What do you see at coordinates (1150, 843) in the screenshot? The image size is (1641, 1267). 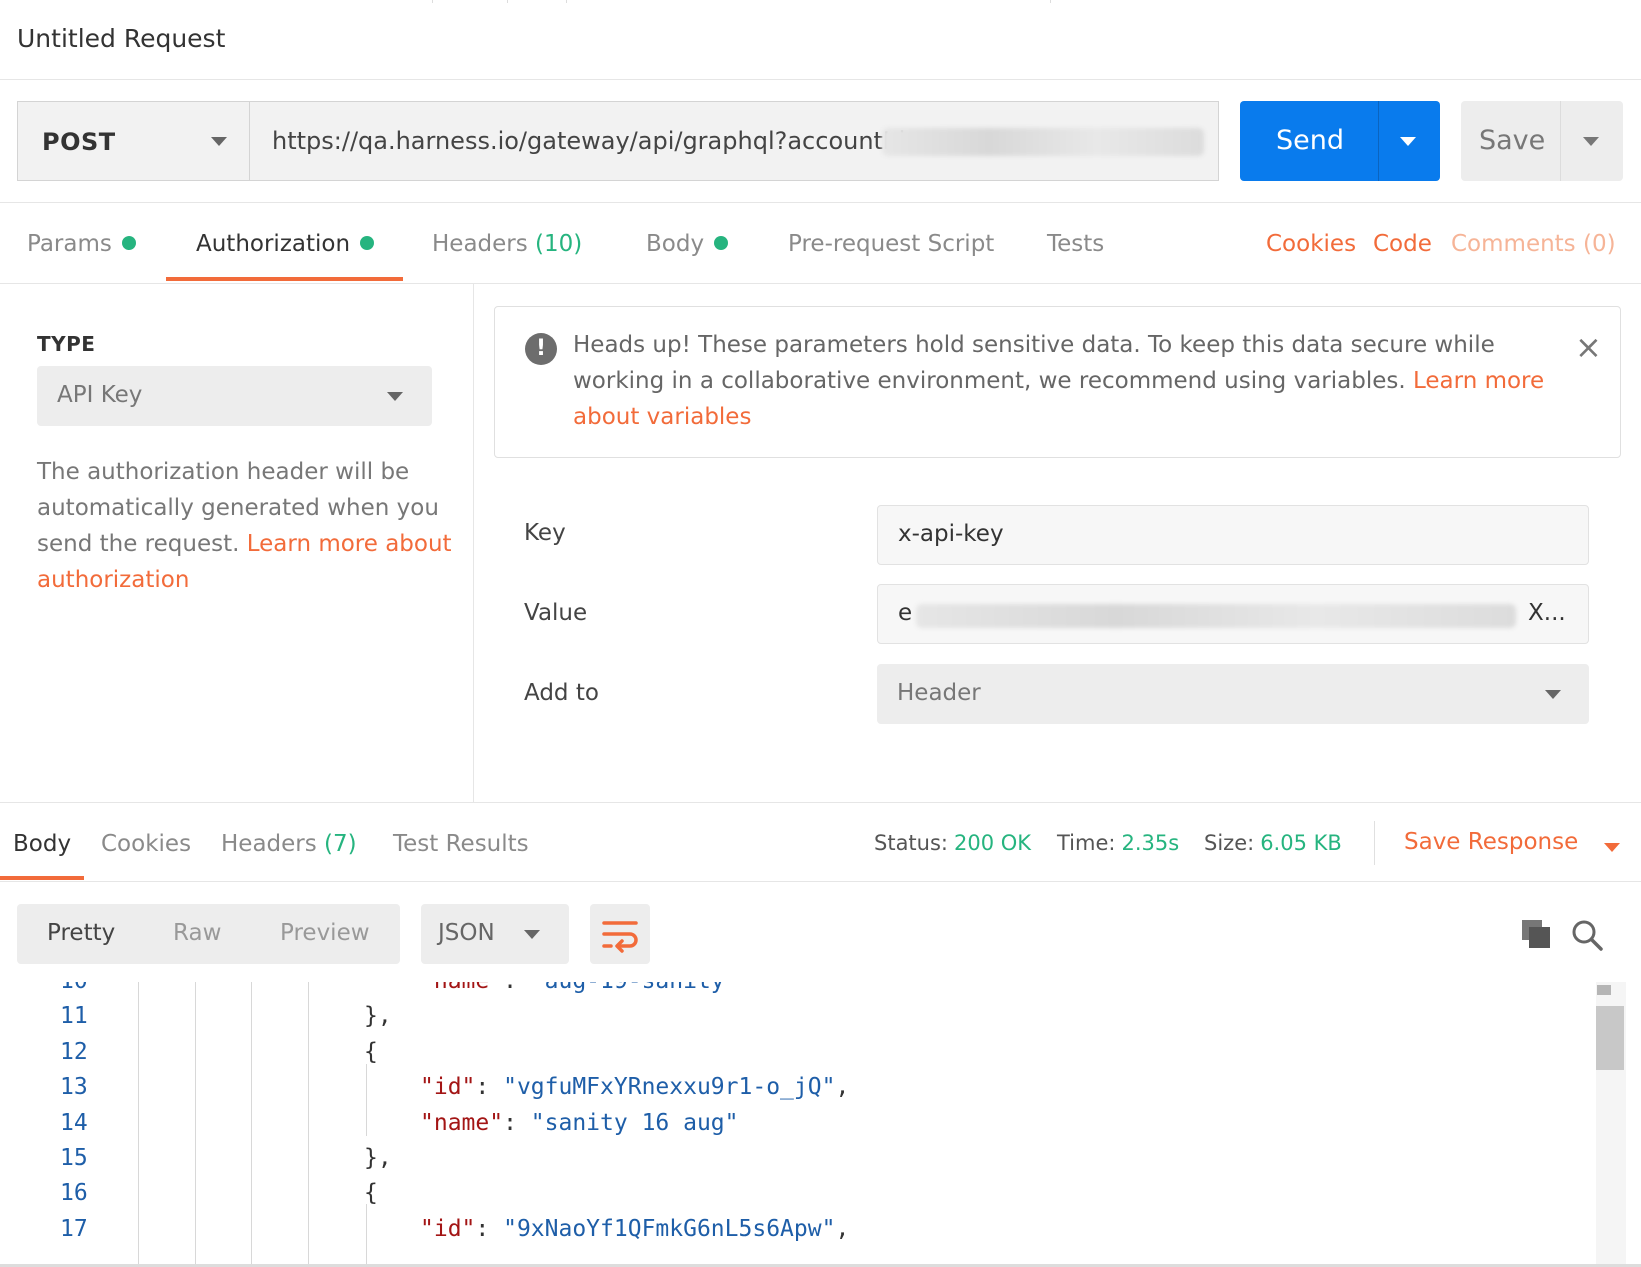 I see `time-value: 2.35s` at bounding box center [1150, 843].